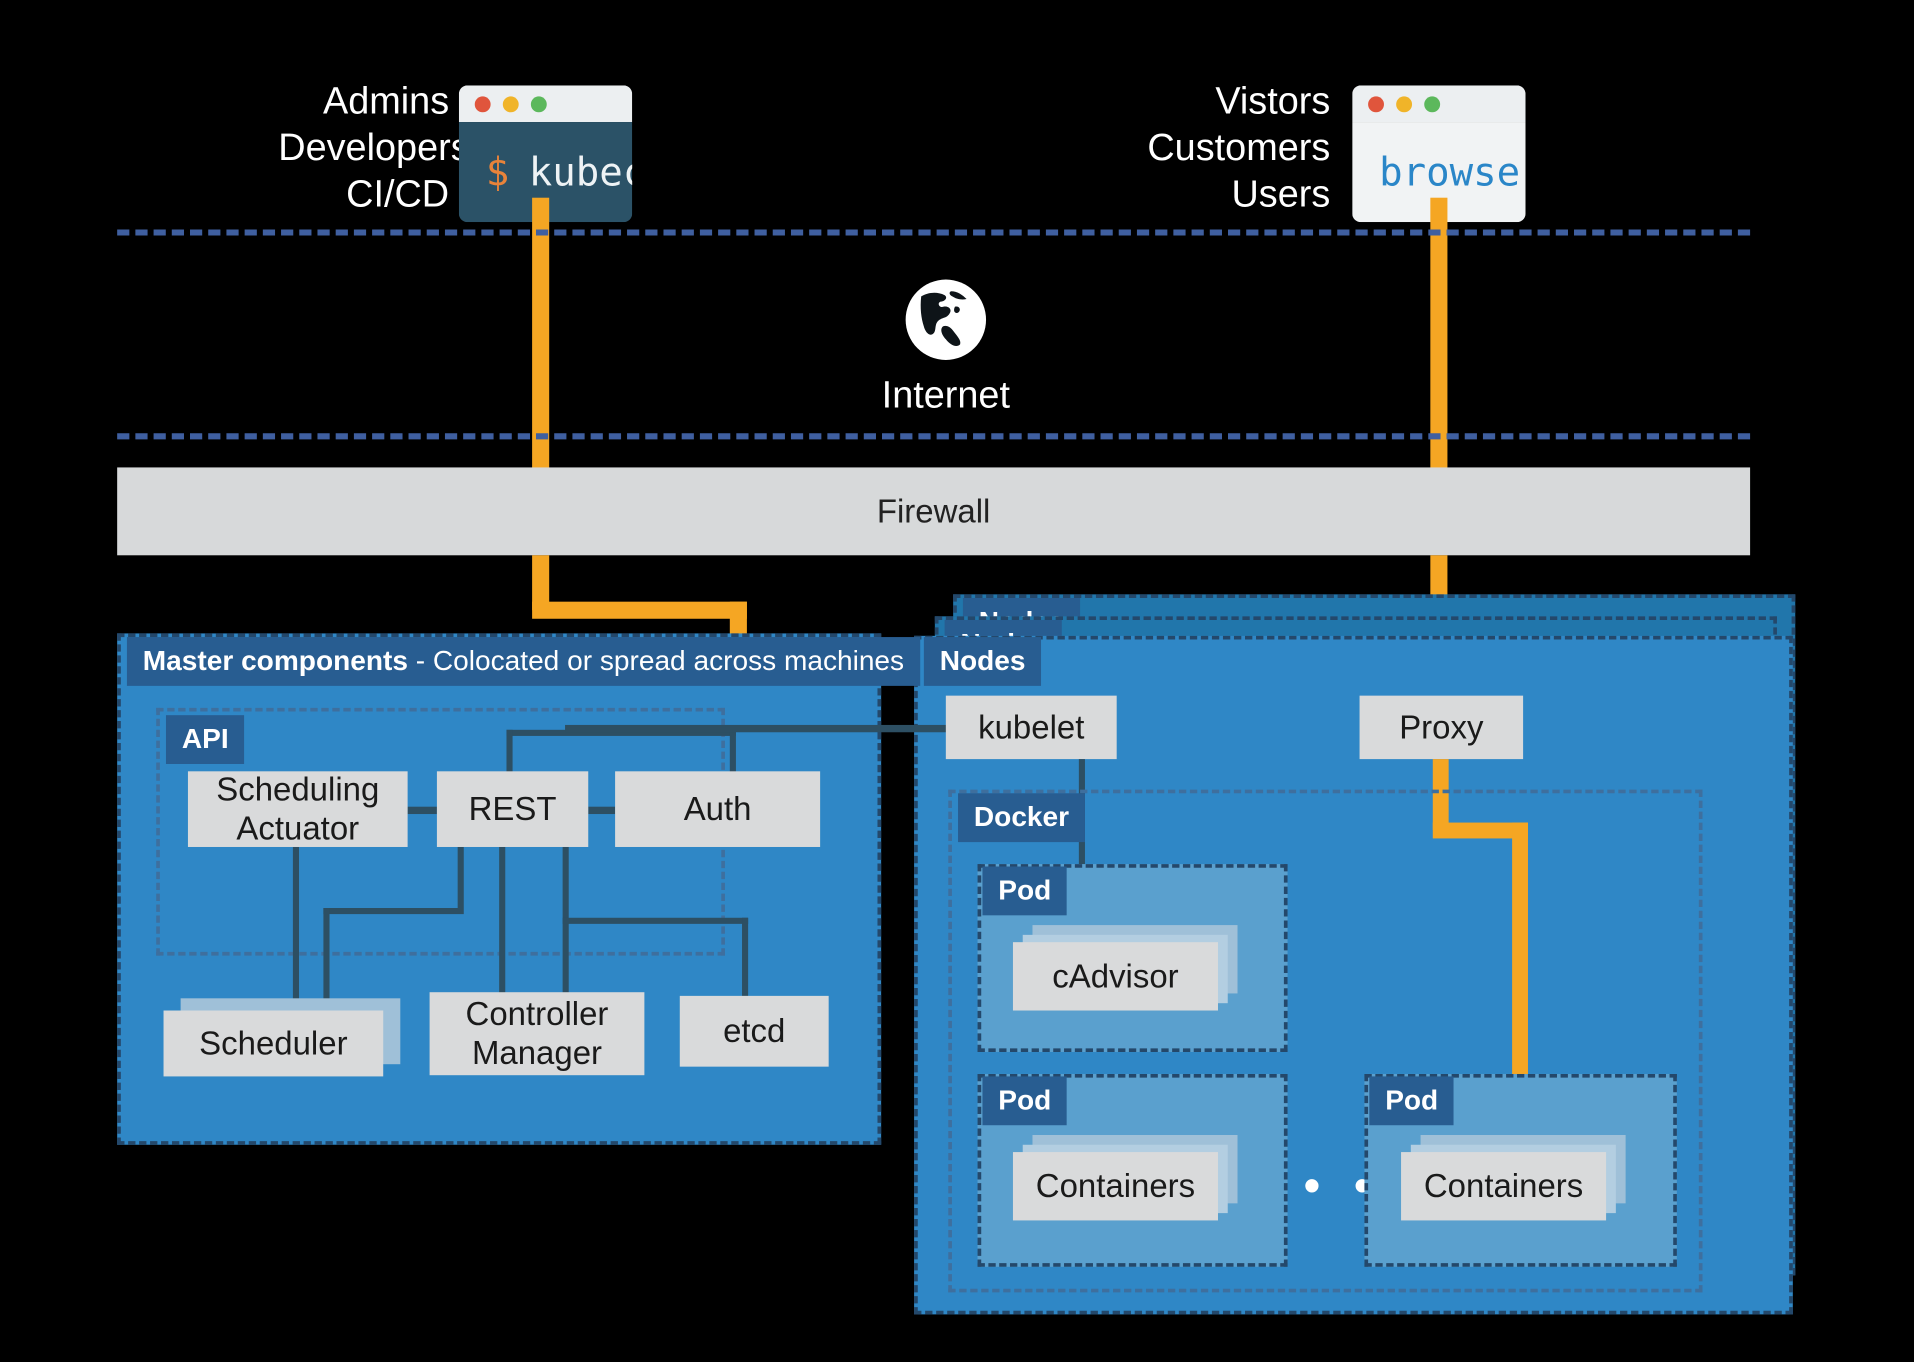  What do you see at coordinates (1504, 1186) in the screenshot?
I see `containers-box-3: Containers` at bounding box center [1504, 1186].